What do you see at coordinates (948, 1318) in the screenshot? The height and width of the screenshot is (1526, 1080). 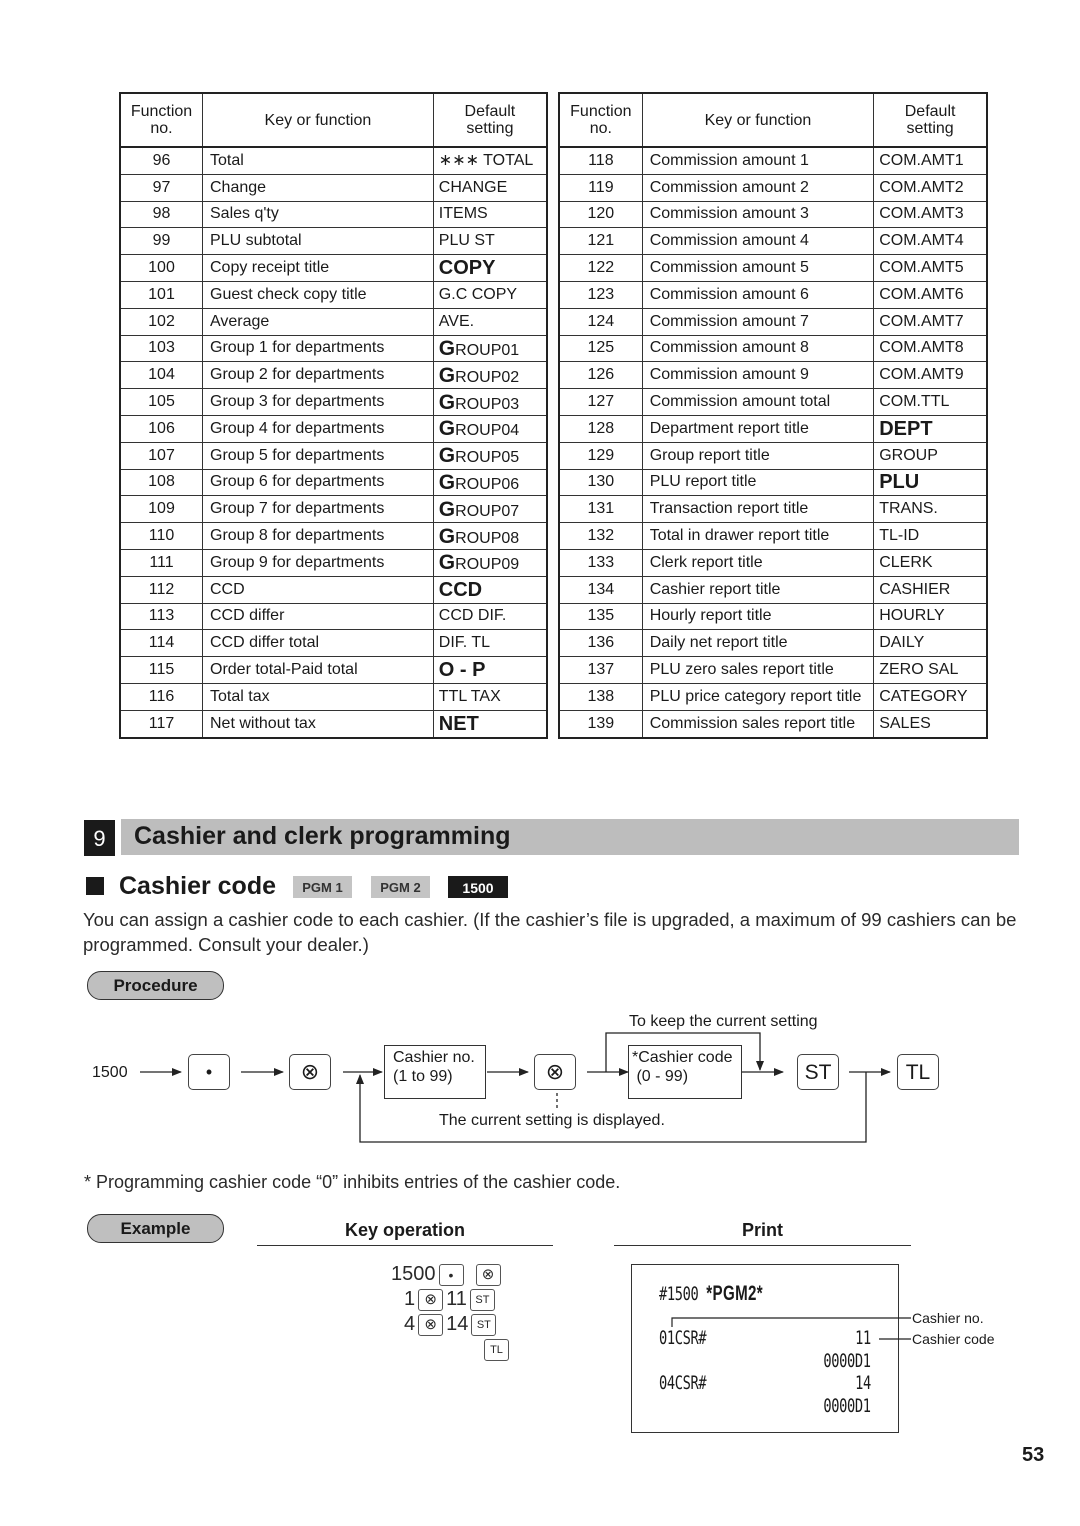 I see `annotation-cashier-no: Cashier no.` at bounding box center [948, 1318].